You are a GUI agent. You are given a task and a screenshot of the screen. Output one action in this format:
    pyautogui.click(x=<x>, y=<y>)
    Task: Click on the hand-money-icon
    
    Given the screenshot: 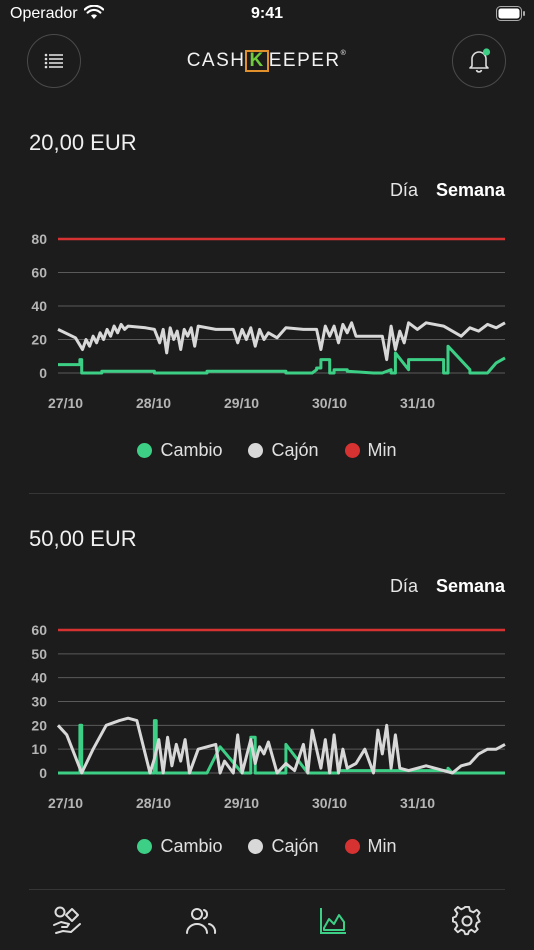 What is the action you would take?
    pyautogui.click(x=67, y=920)
    